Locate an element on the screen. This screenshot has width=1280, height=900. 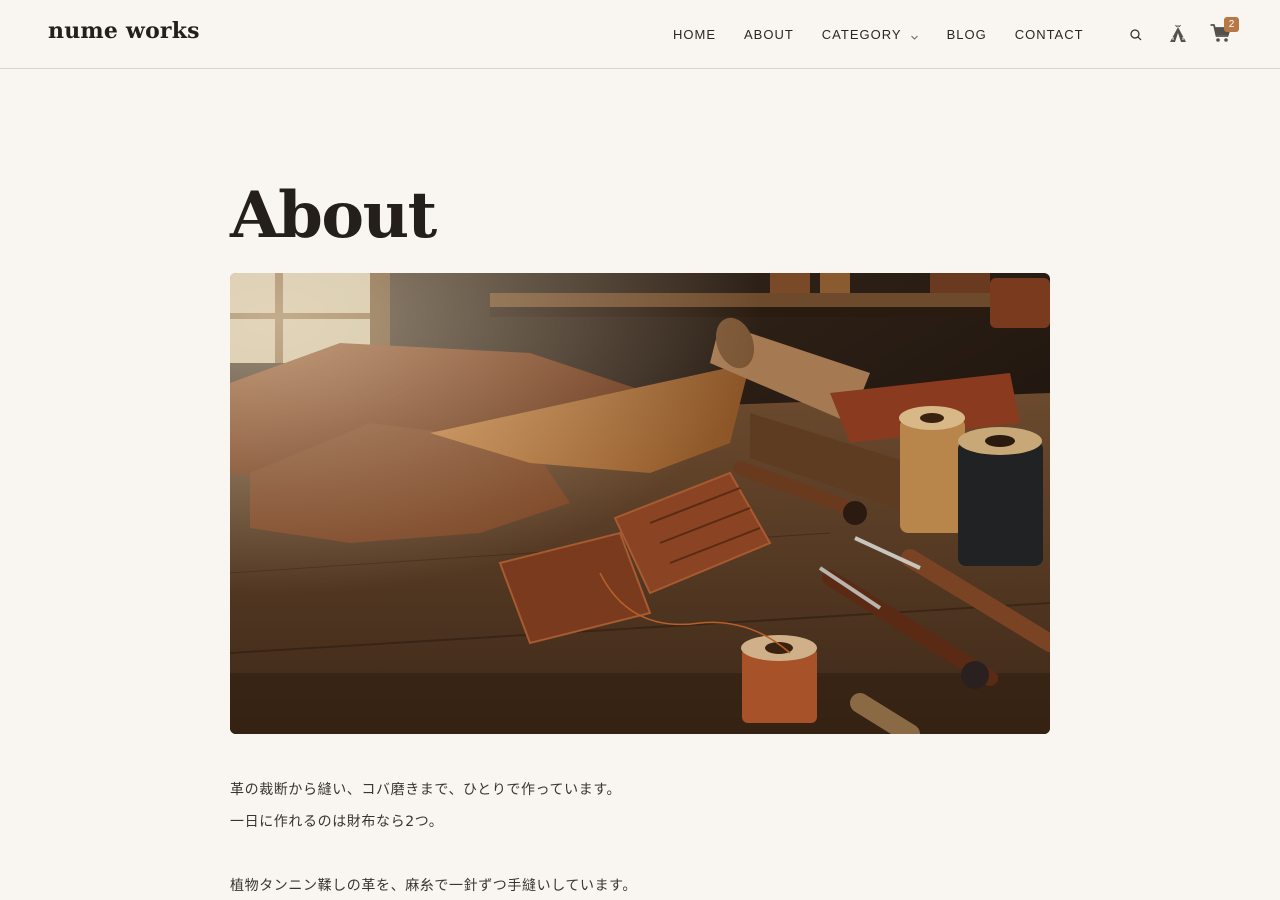
nav-about: ABOUT is located at coordinates (769, 34).